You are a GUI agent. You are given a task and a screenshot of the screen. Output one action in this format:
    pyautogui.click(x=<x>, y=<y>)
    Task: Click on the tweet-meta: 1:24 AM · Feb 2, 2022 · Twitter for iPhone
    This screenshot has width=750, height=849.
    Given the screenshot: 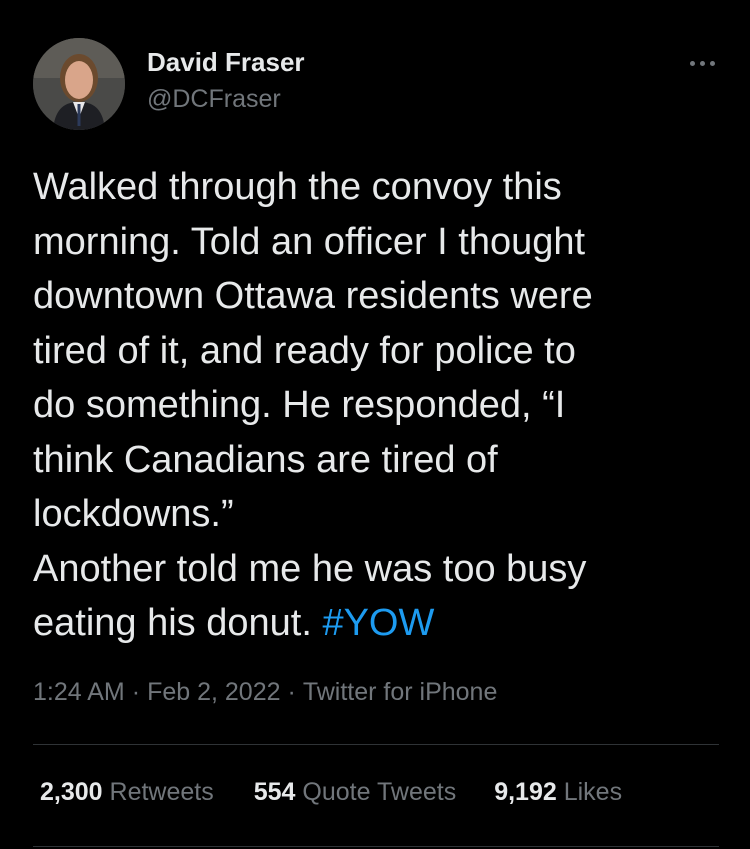 What is the action you would take?
    pyautogui.click(x=265, y=692)
    